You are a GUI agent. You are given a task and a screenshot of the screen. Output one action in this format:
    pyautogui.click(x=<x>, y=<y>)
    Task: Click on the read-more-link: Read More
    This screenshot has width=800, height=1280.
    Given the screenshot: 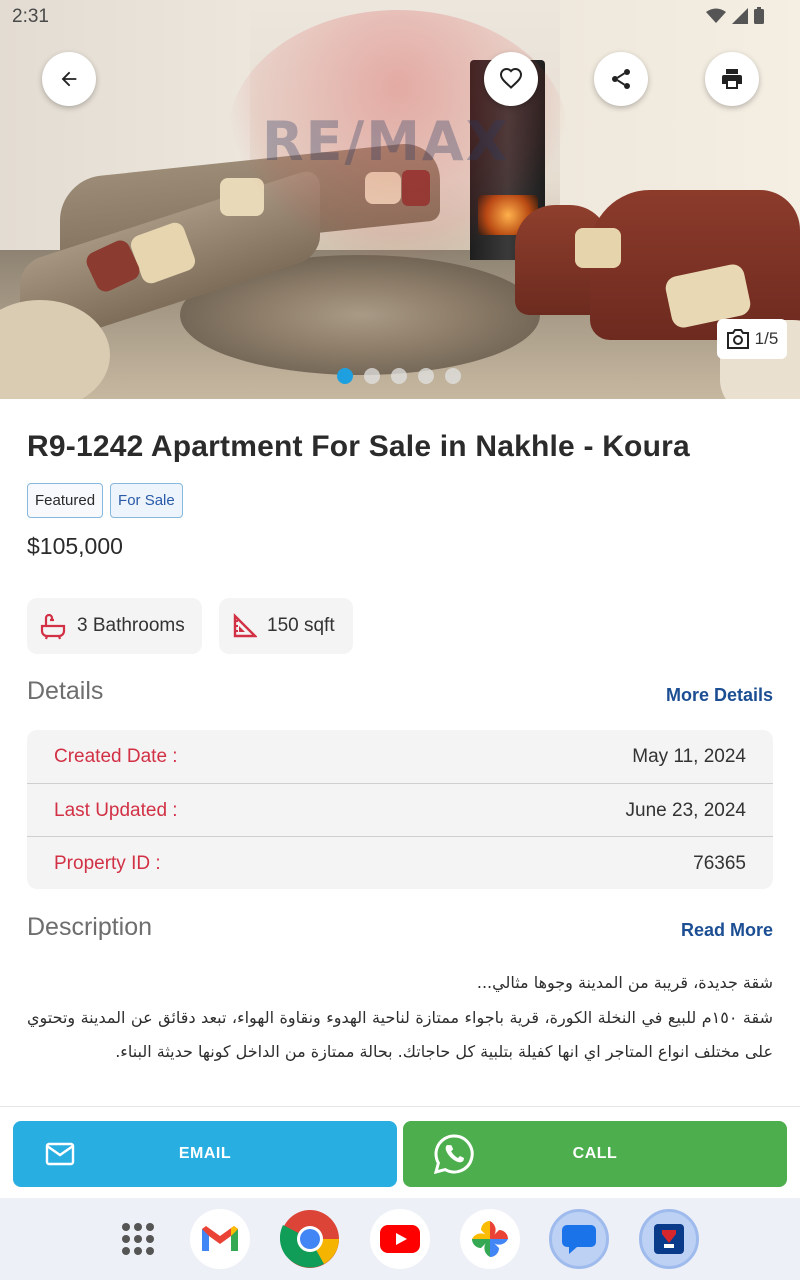 What is the action you would take?
    pyautogui.click(x=727, y=930)
    